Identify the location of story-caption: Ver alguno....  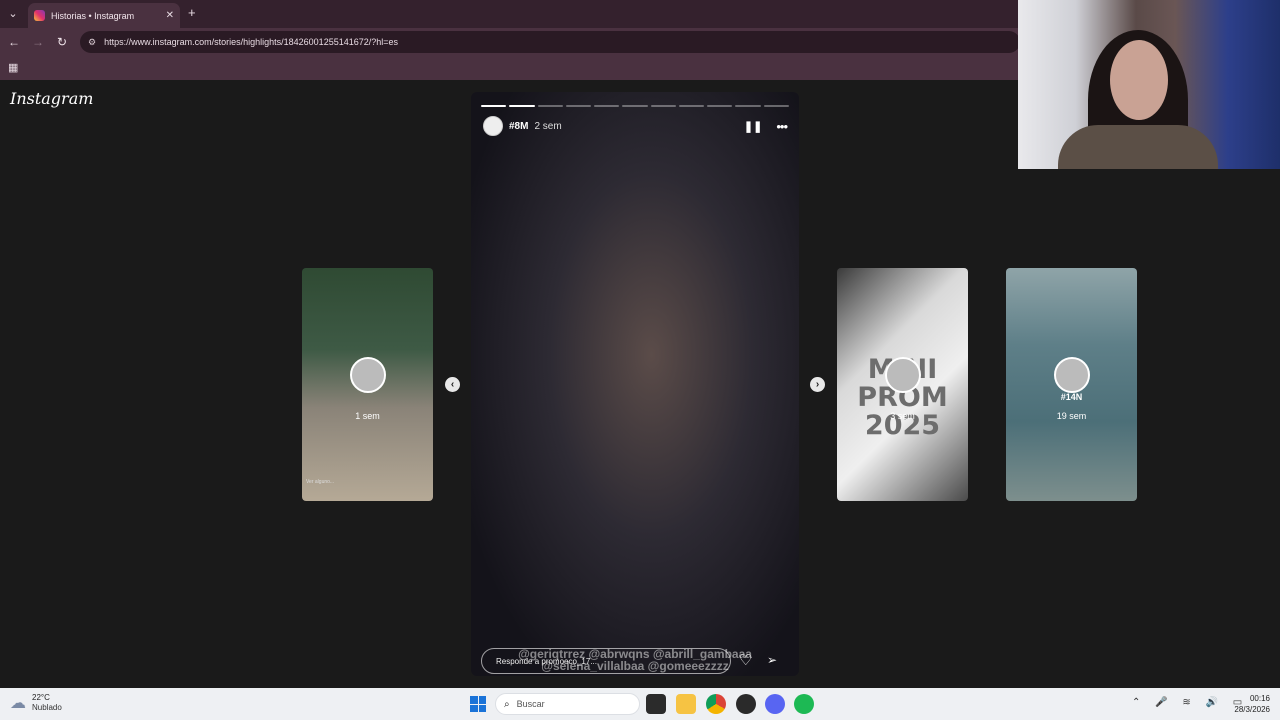
(320, 482).